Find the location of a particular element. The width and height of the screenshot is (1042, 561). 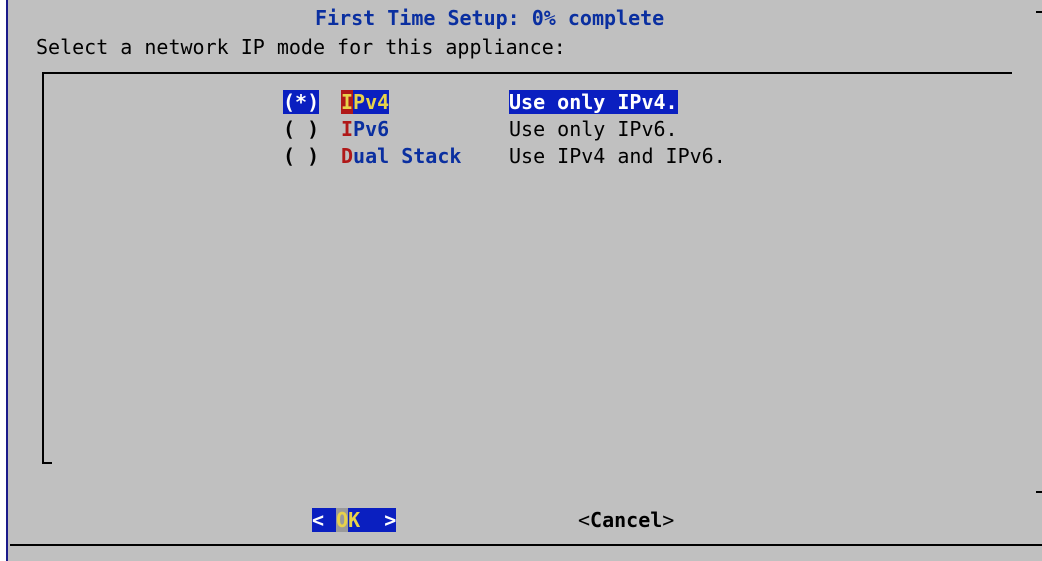

cancel-button-open: < is located at coordinates (584, 520).